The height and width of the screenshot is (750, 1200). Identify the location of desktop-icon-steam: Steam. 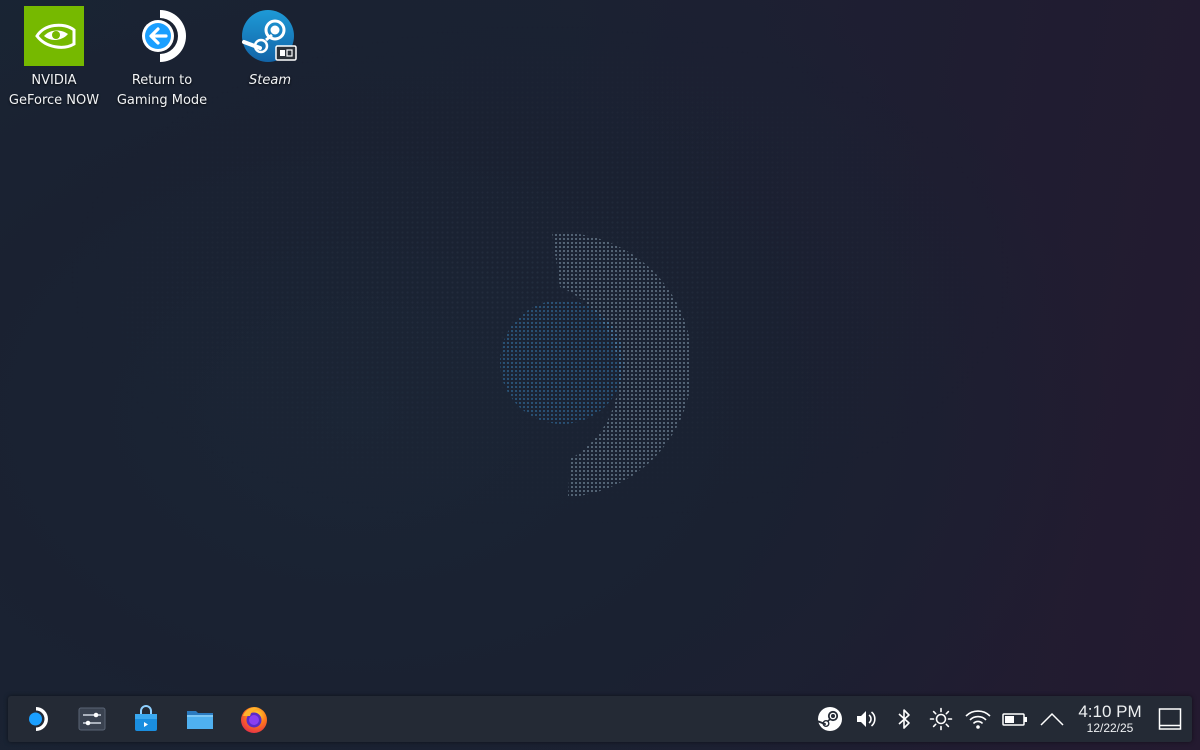
(270, 48).